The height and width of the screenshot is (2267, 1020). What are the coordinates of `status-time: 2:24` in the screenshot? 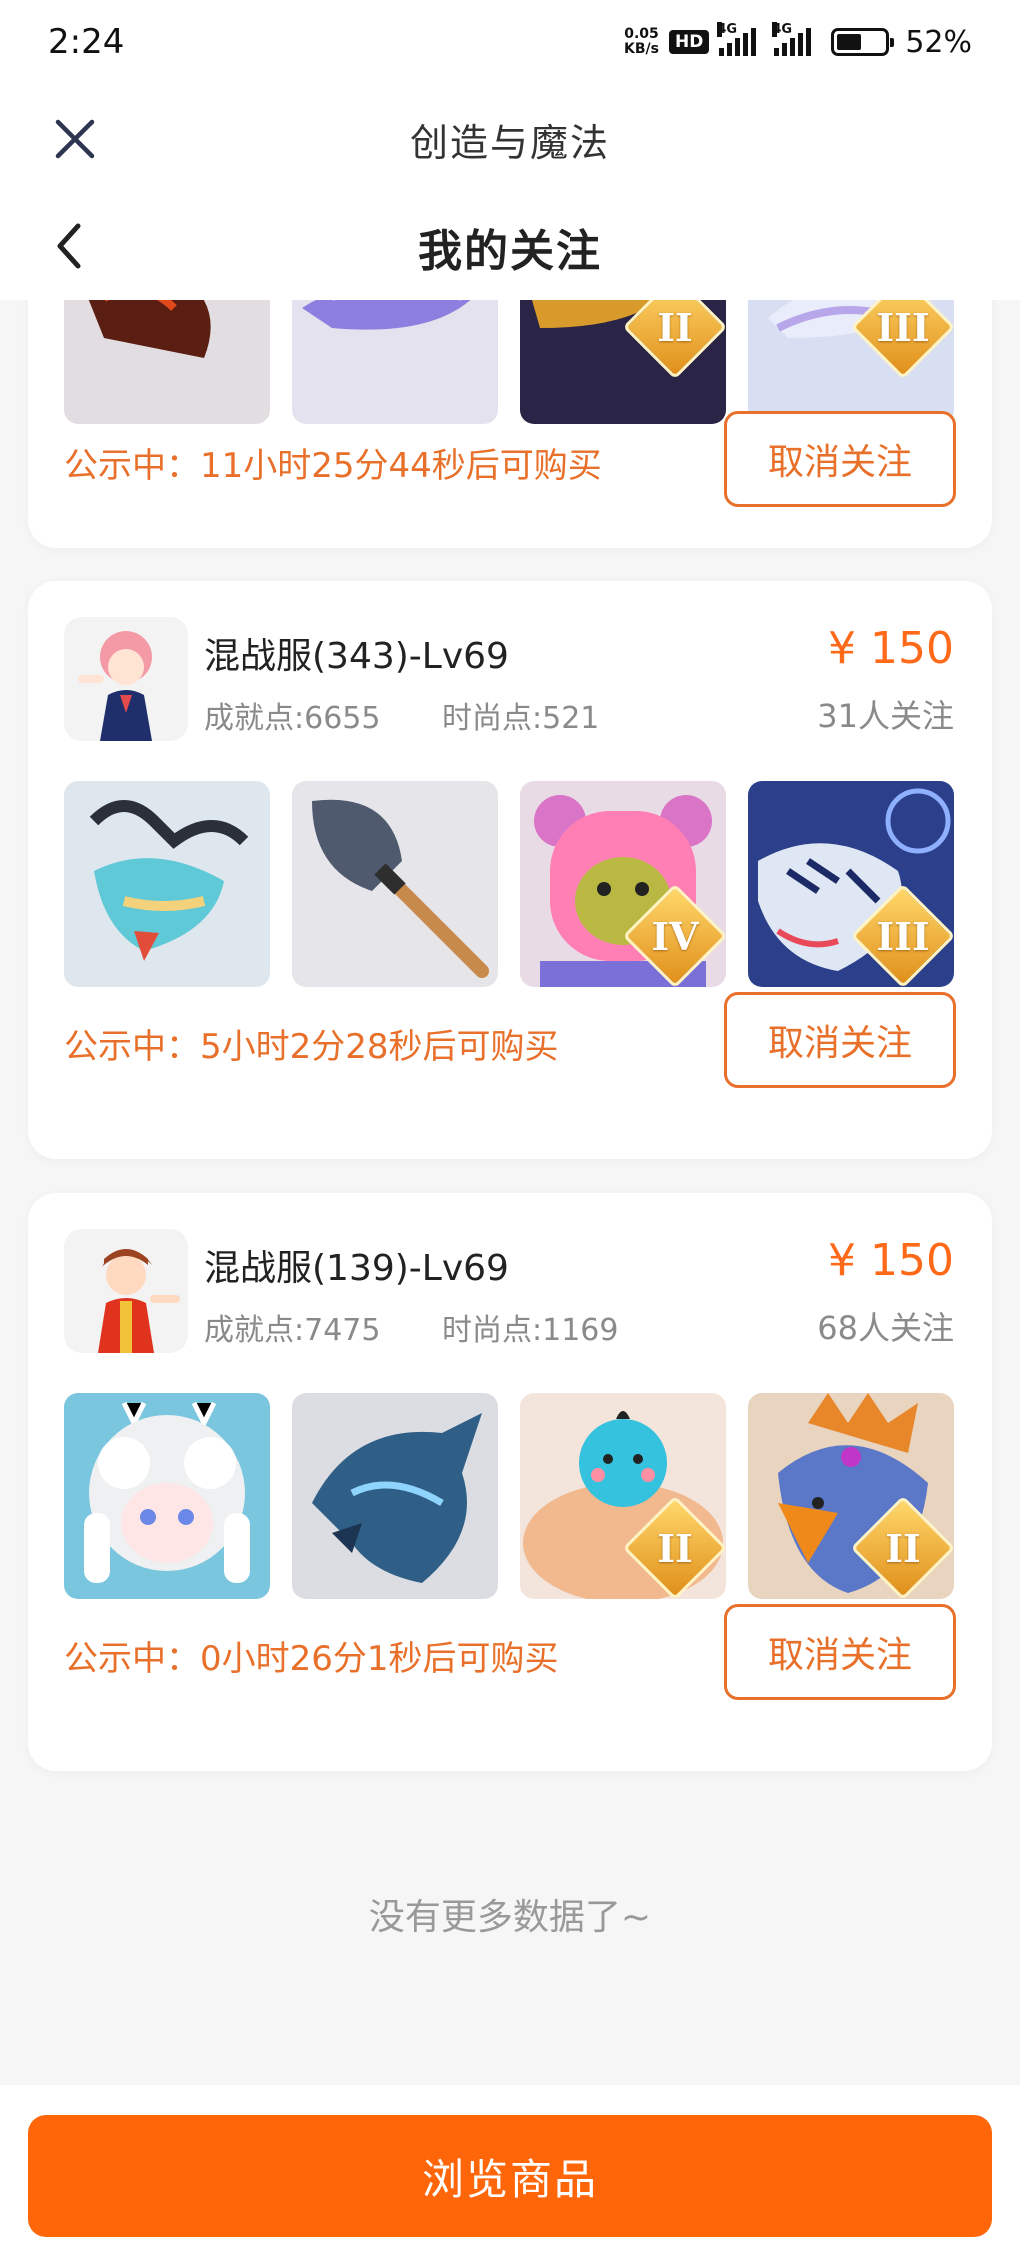 It's located at (86, 42).